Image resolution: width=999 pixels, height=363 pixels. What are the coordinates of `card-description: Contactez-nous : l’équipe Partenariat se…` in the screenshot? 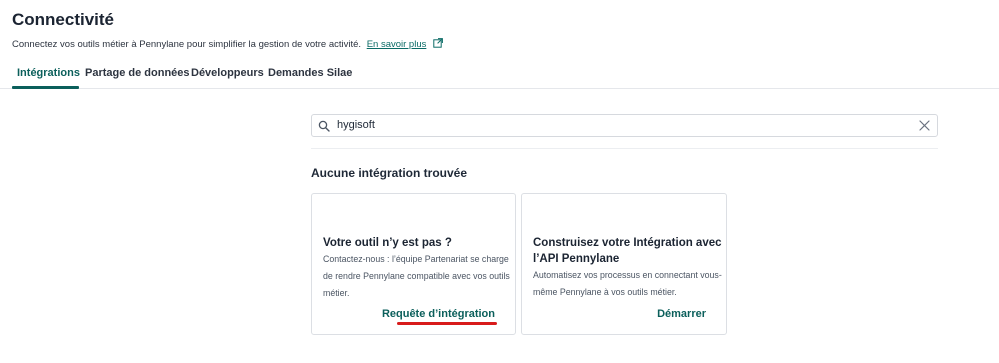 It's located at (416, 276).